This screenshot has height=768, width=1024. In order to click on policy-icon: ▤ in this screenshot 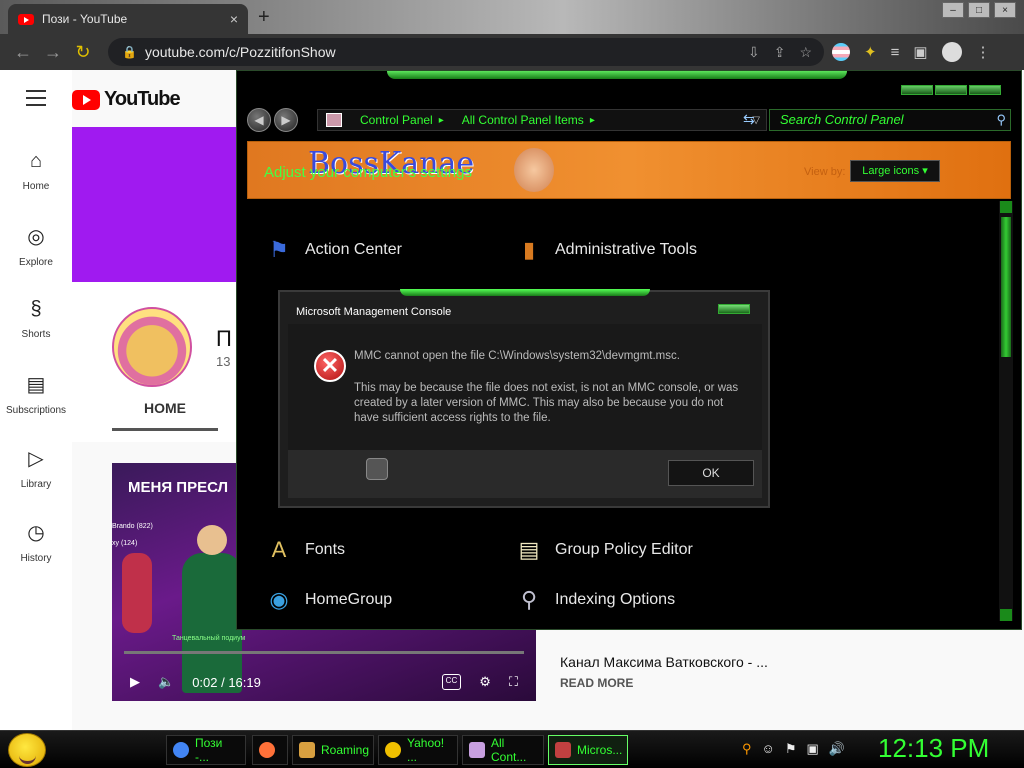, I will do `click(529, 549)`.